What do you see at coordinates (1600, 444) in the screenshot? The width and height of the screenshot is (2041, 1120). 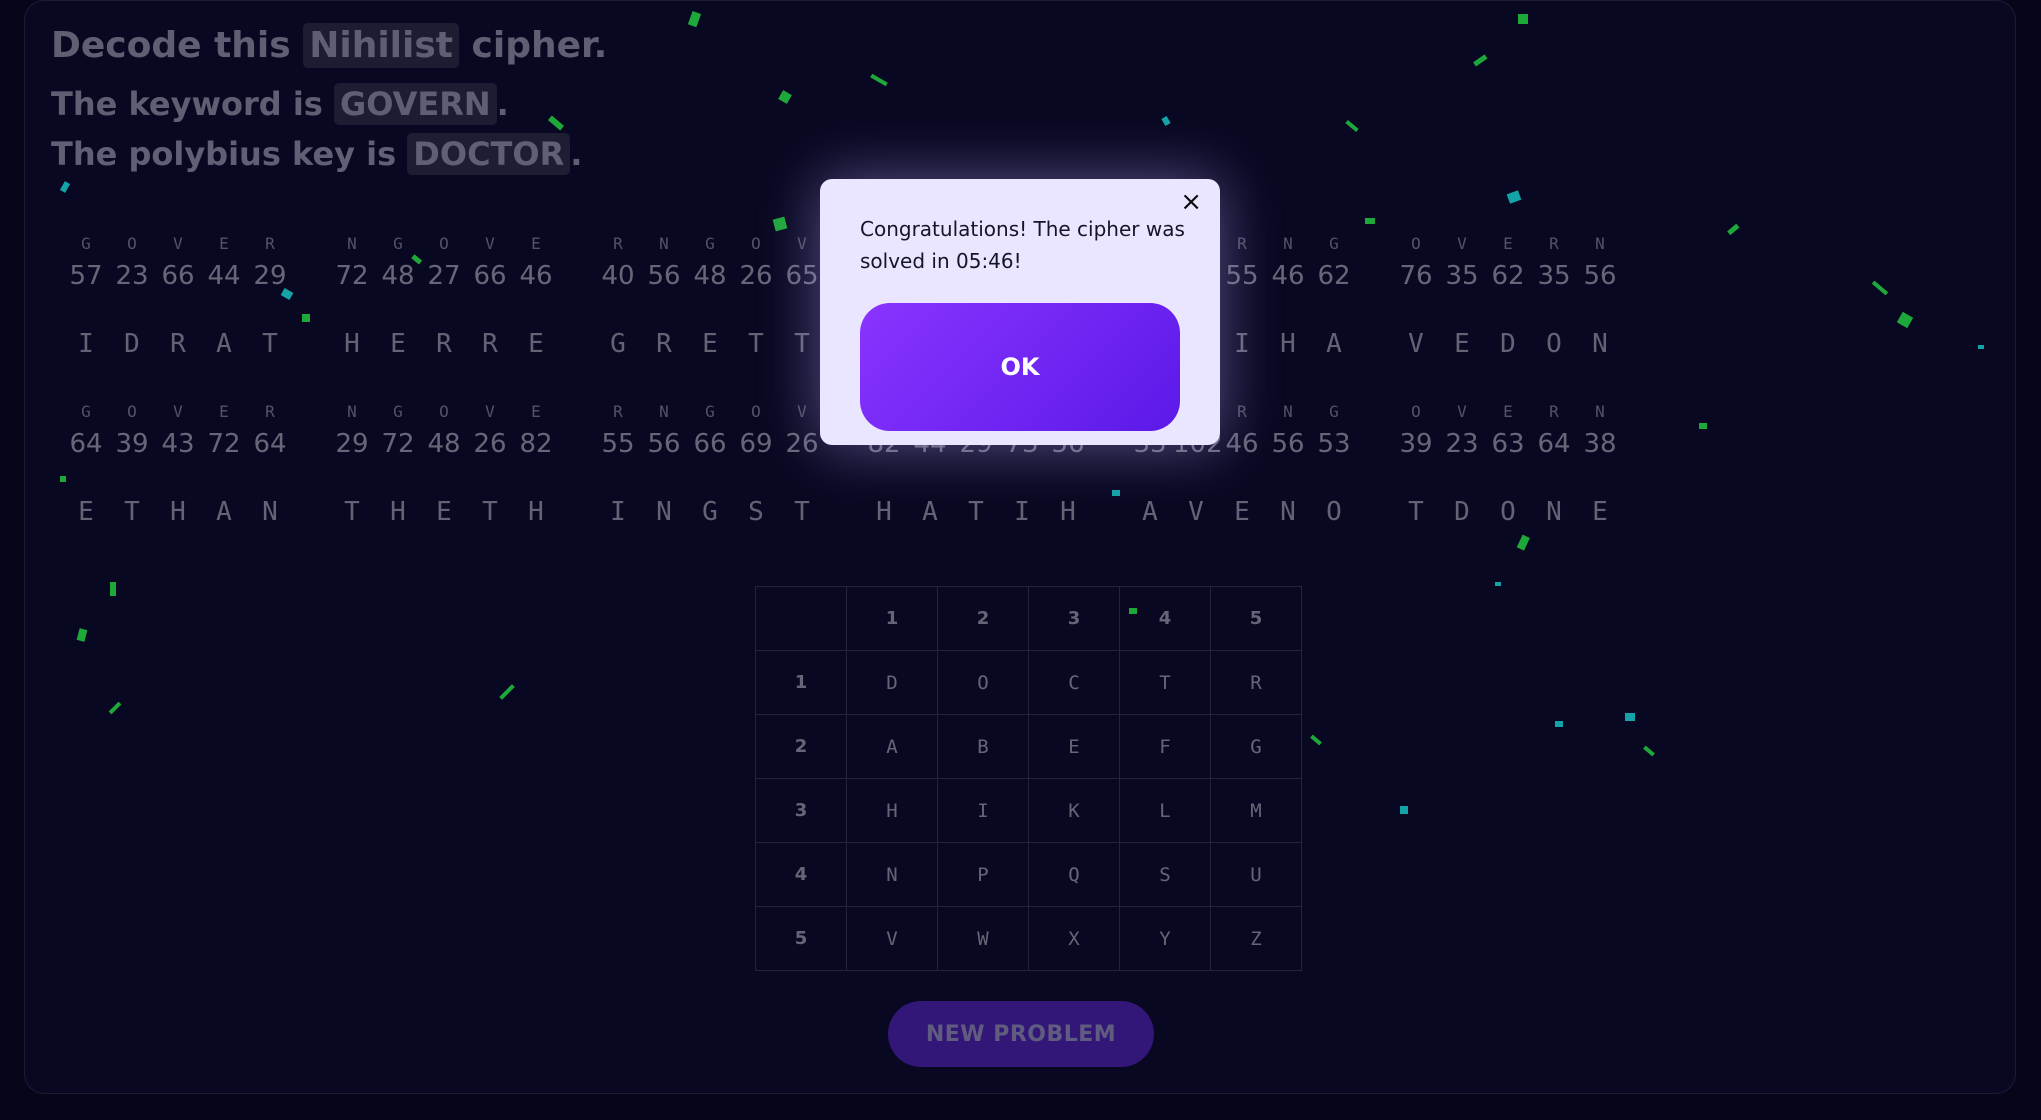 I see `cipher-number: 38` at bounding box center [1600, 444].